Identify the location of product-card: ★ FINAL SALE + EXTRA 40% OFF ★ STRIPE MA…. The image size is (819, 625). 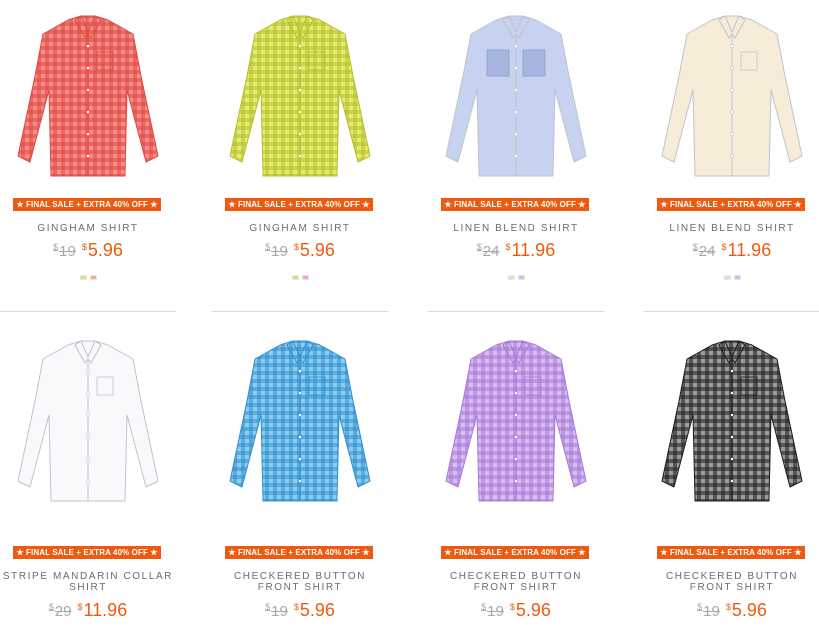
(88, 475).